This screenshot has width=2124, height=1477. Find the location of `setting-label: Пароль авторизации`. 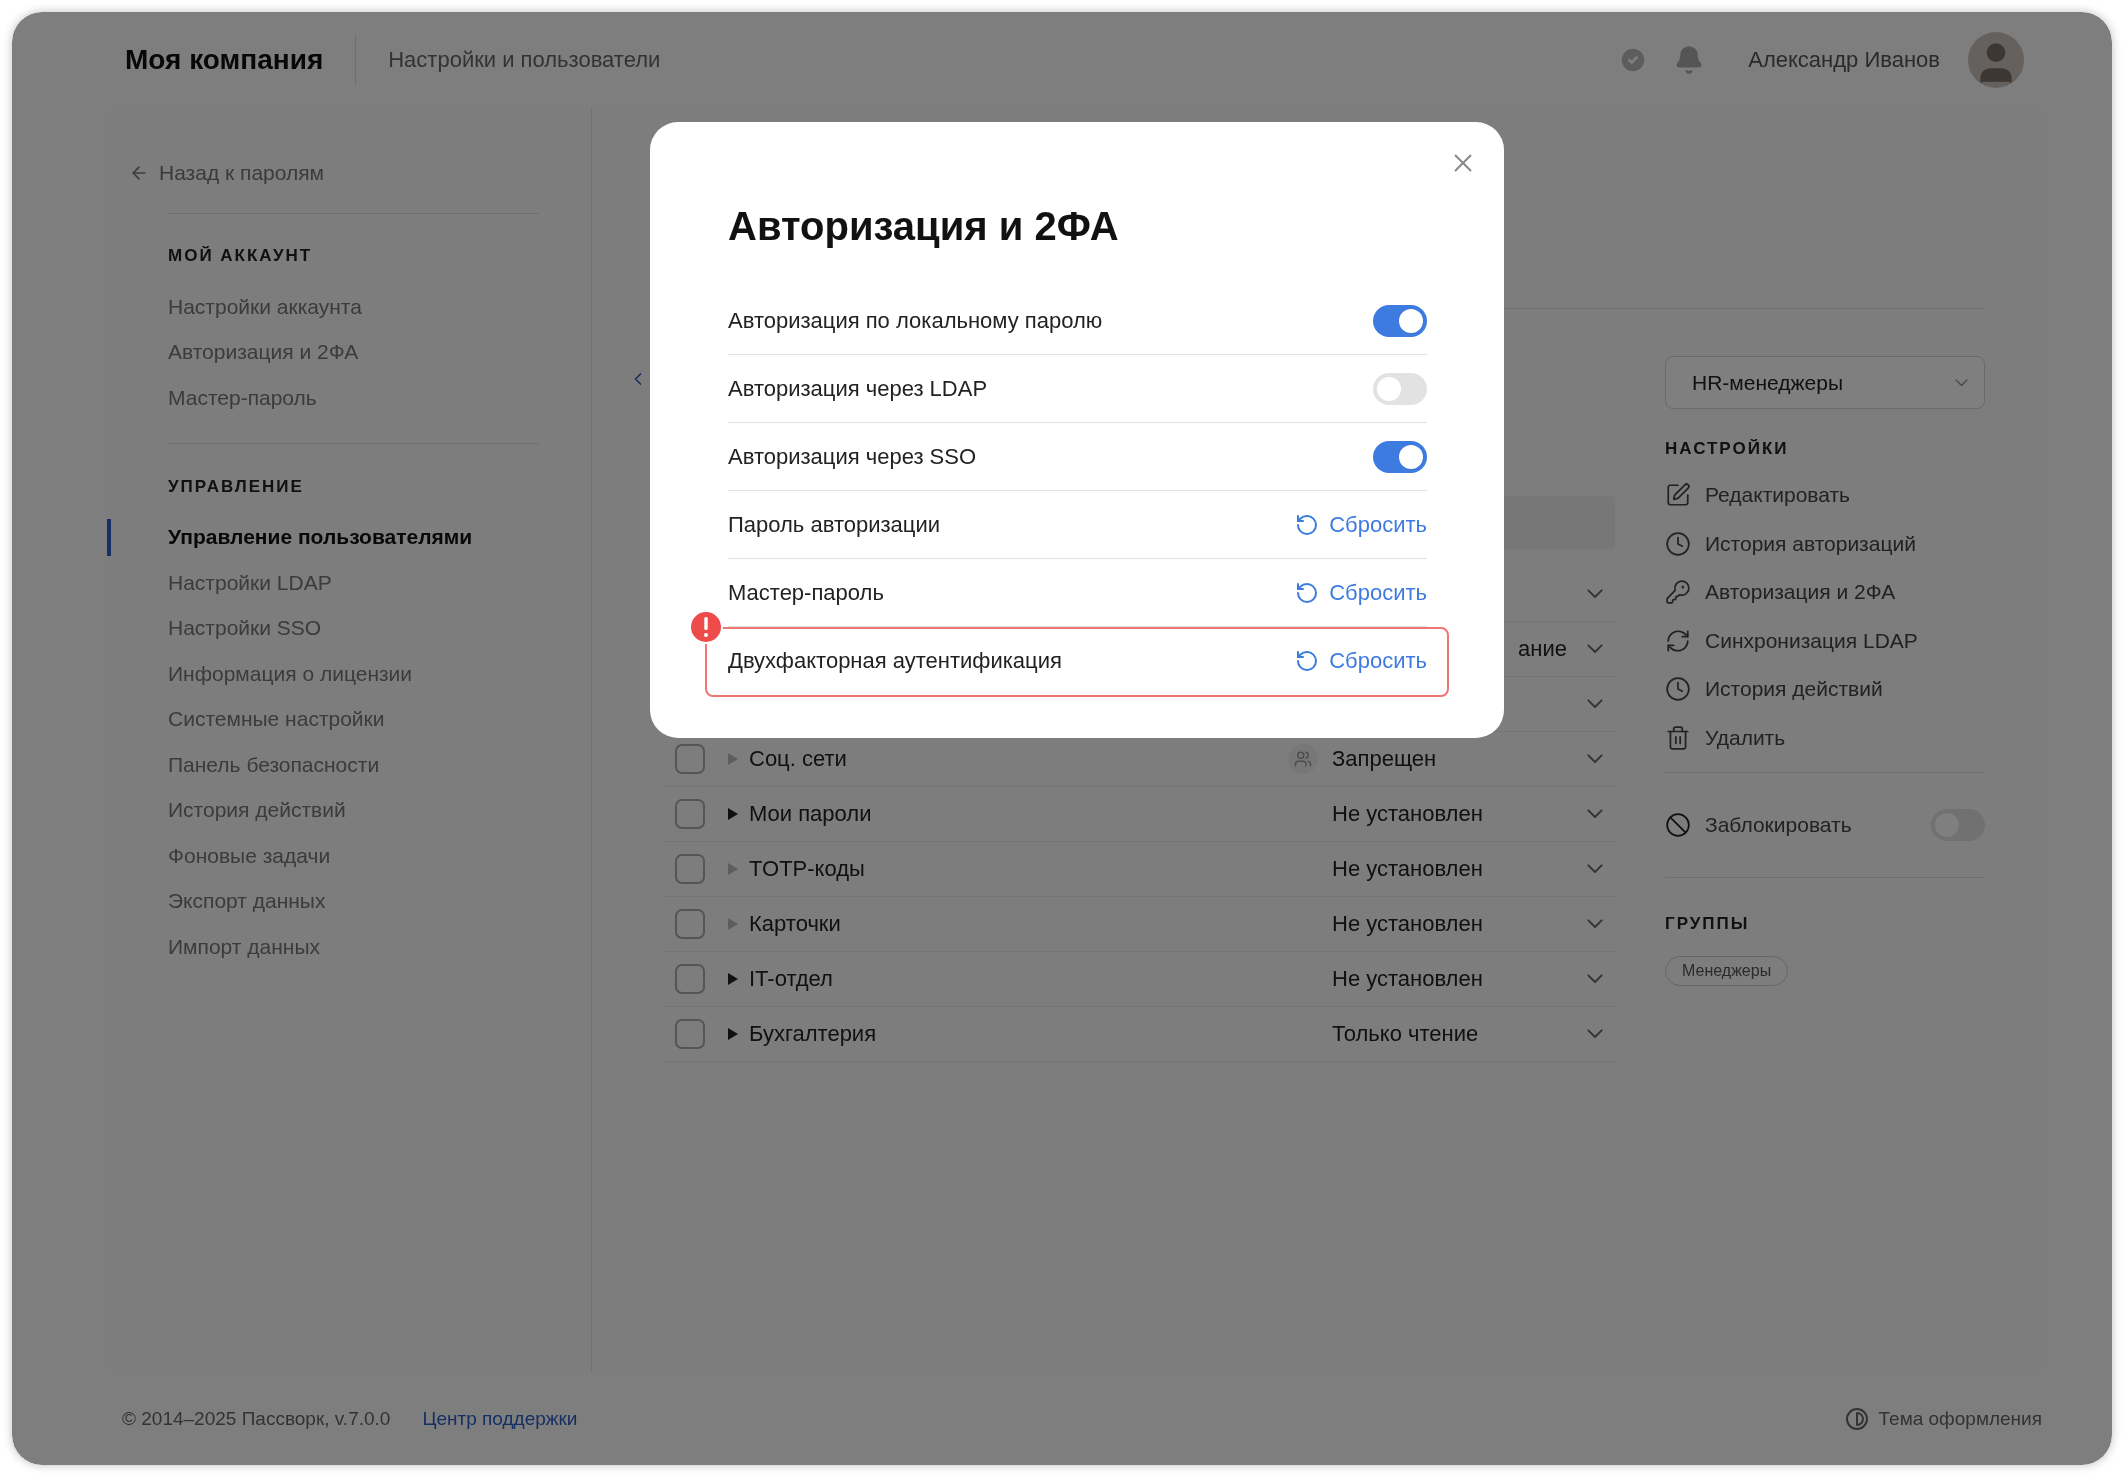

setting-label: Пароль авторизации is located at coordinates (834, 524).